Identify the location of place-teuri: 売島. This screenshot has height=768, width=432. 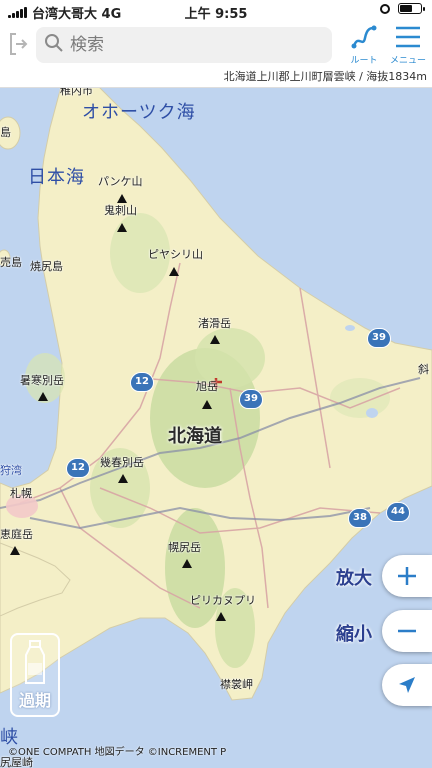
(11, 262).